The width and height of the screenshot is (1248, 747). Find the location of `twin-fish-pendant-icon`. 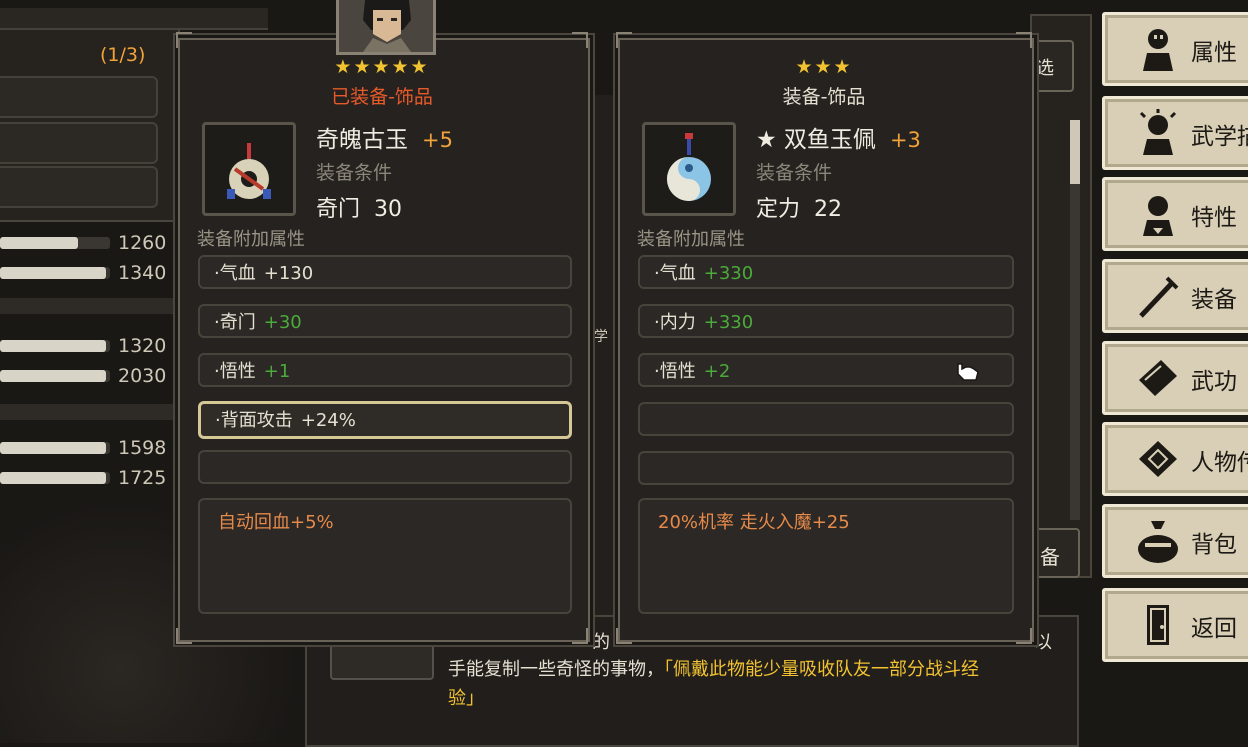

twin-fish-pendant-icon is located at coordinates (689, 167).